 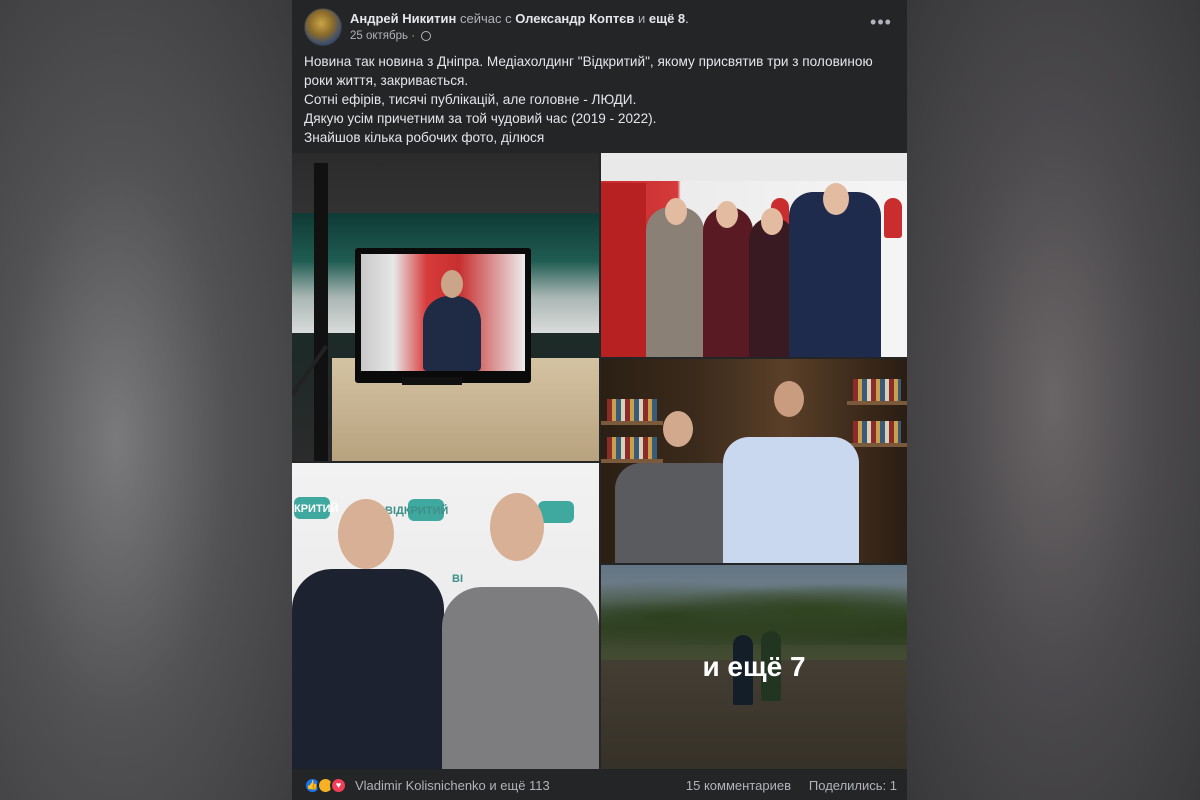 I want to click on with-prefix: сейчас с, so click(x=485, y=18).